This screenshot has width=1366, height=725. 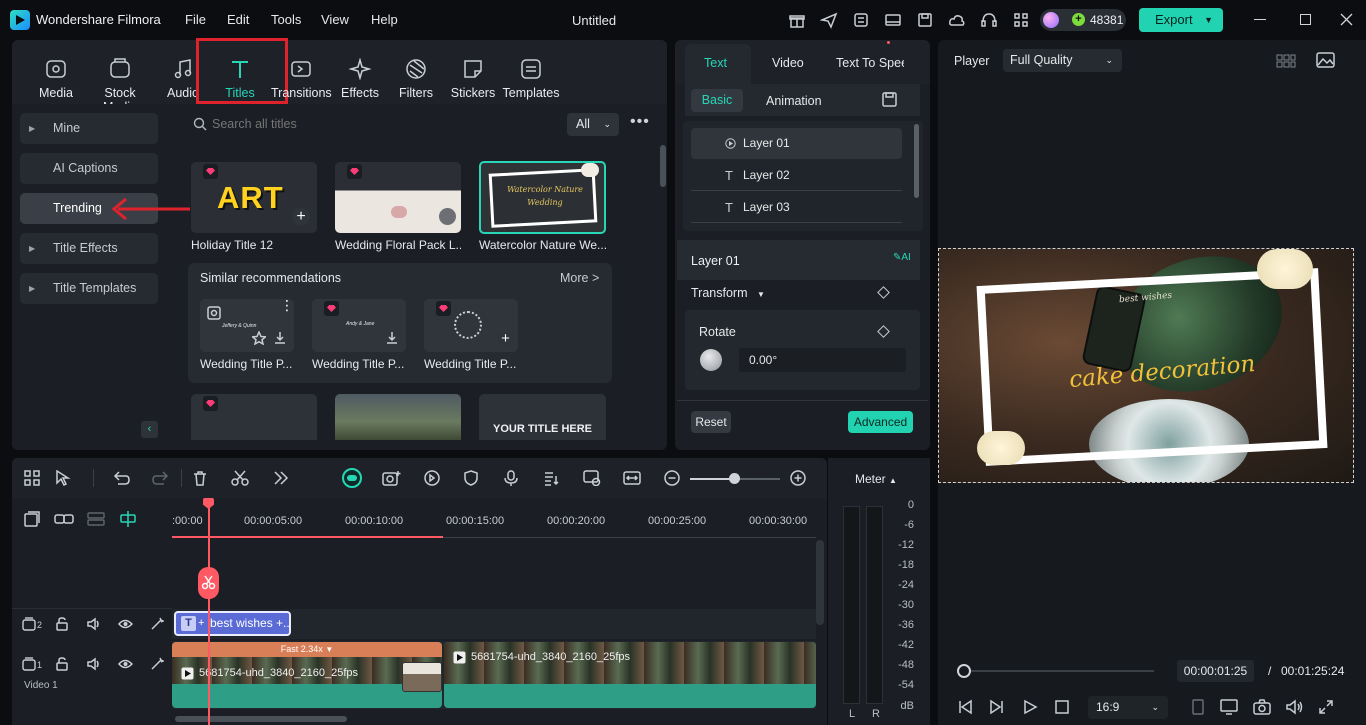 I want to click on layer-item: T Layer 03, so click(x=796, y=207).